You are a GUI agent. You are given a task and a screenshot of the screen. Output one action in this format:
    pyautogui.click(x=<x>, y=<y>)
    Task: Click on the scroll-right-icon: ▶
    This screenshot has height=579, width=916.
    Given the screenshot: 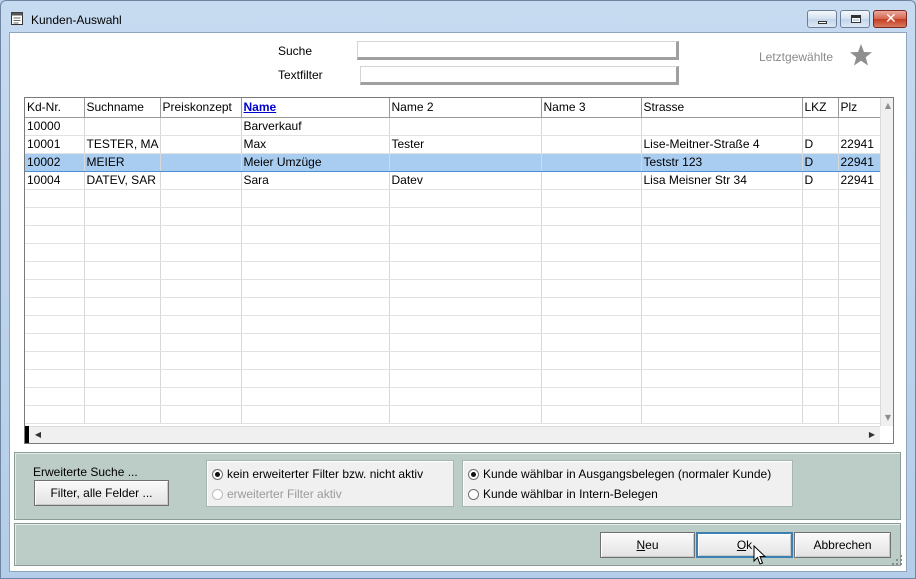 What is the action you would take?
    pyautogui.click(x=872, y=435)
    